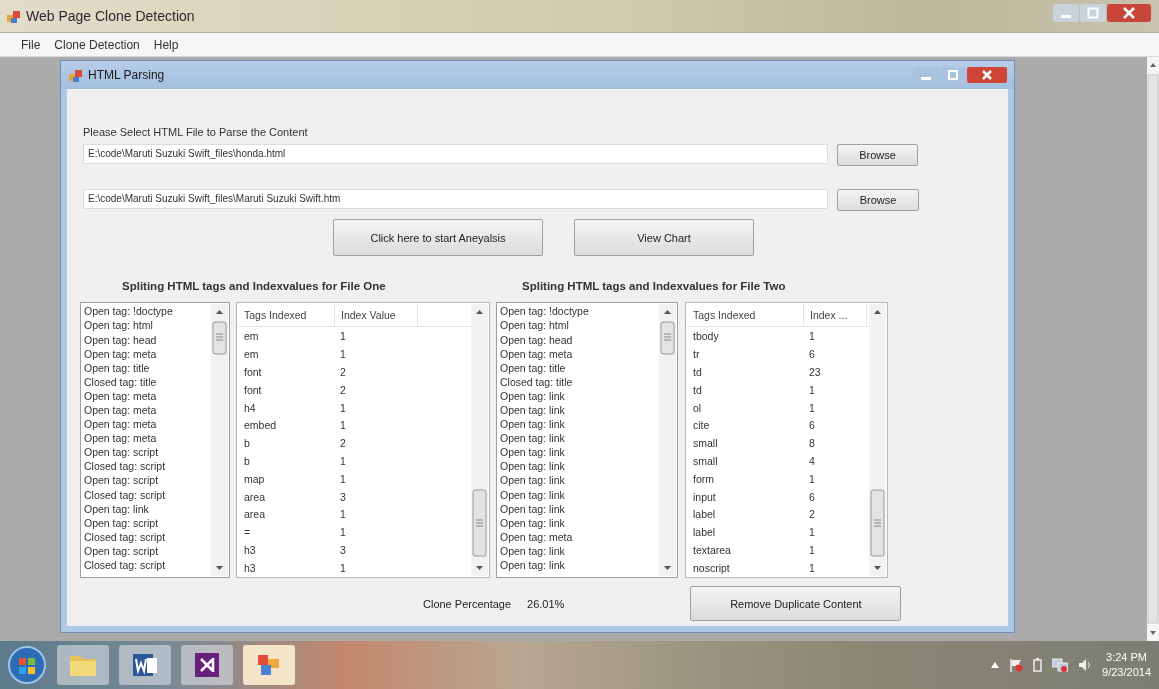 This screenshot has height=689, width=1159. What do you see at coordinates (712, 550) in the screenshot?
I see `table-cell-text: textarea` at bounding box center [712, 550].